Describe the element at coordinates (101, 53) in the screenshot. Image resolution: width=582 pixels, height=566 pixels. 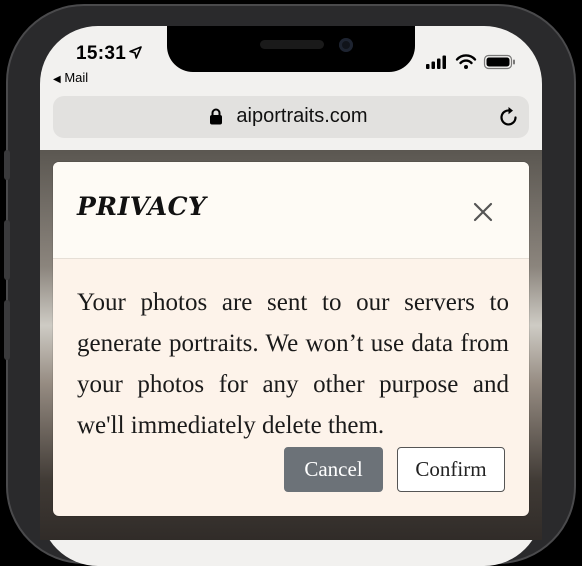
I see `status-time: 15:31` at that location.